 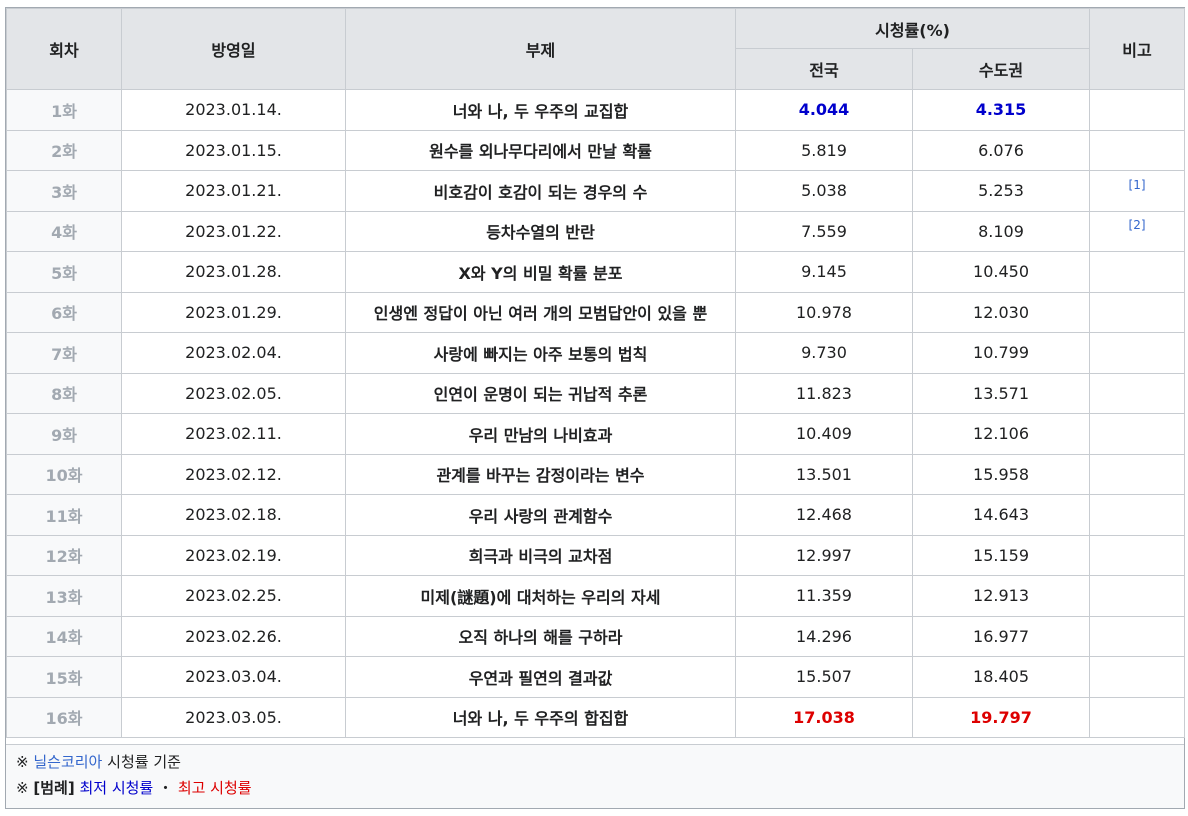 What do you see at coordinates (233, 49) in the screenshot?
I see `header-airdate: 방영일` at bounding box center [233, 49].